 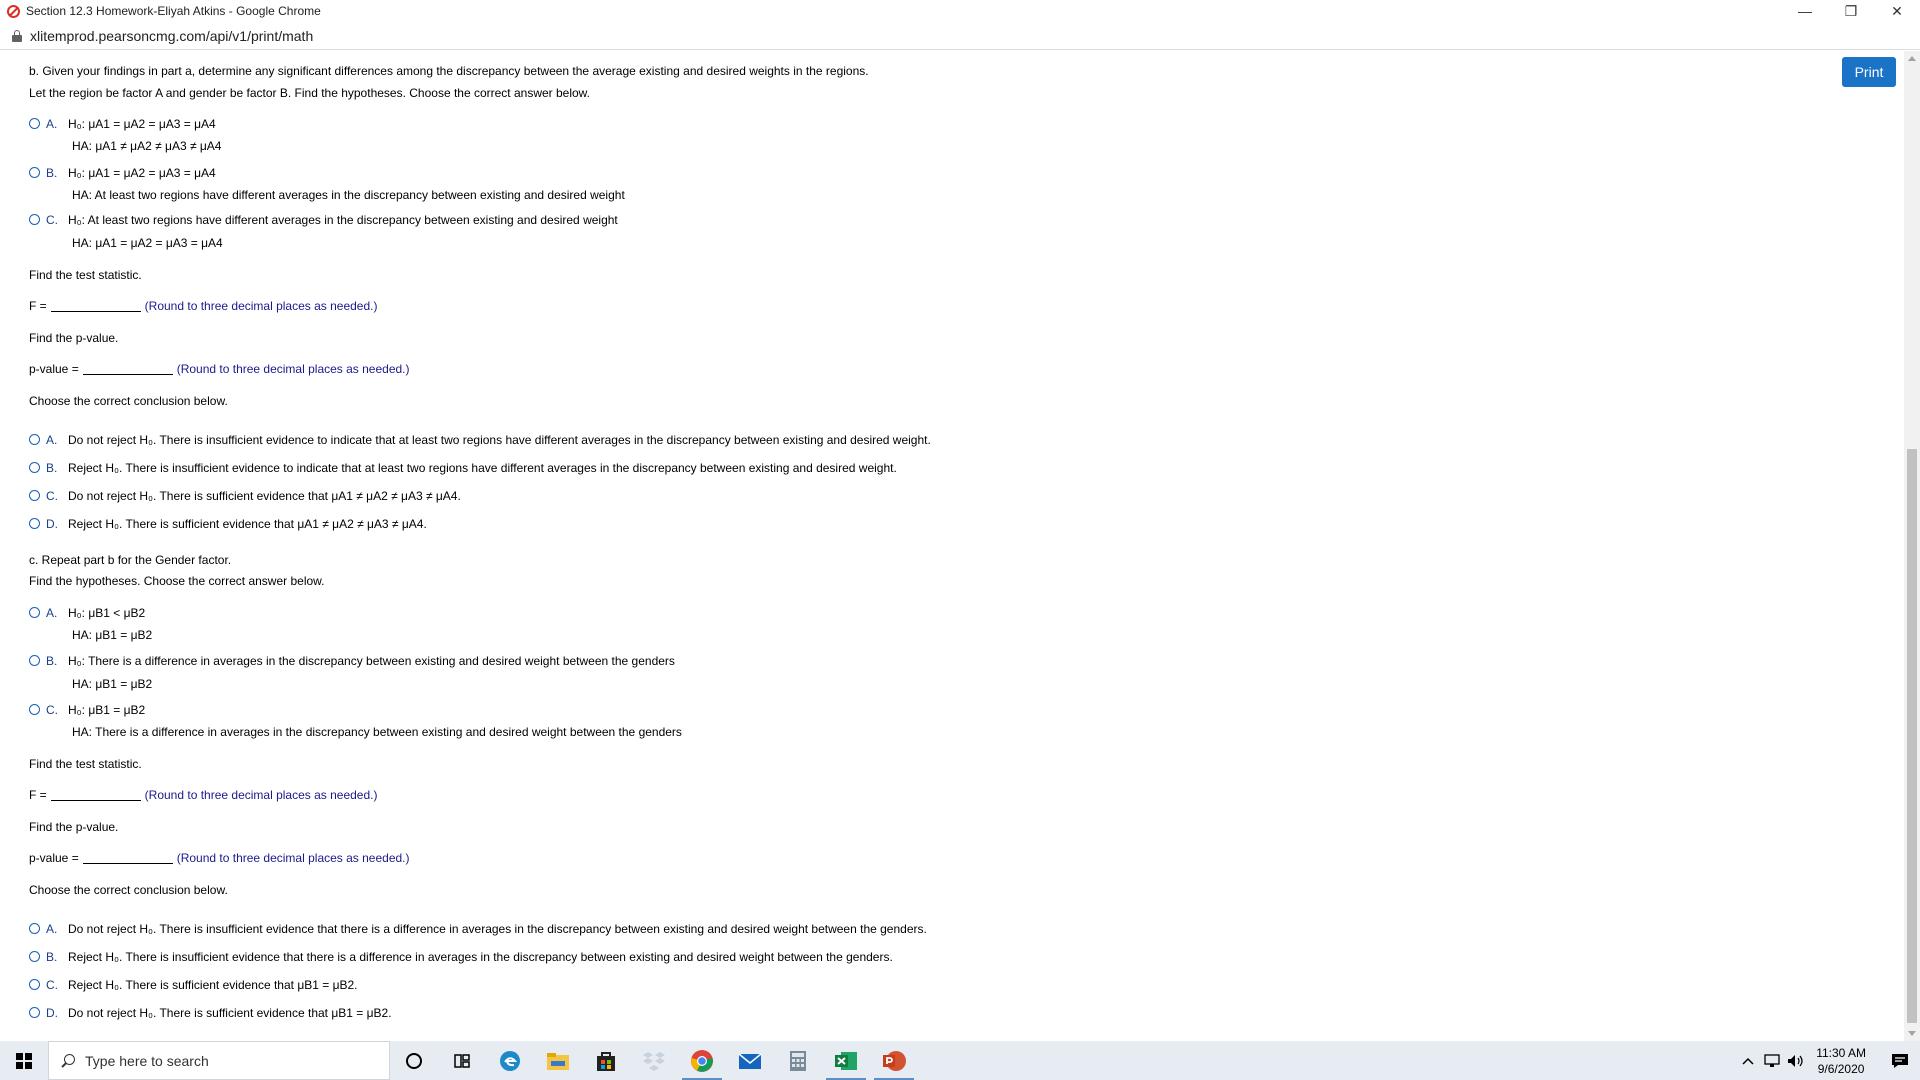 I want to click on restore-button: ❐, so click(x=1851, y=11).